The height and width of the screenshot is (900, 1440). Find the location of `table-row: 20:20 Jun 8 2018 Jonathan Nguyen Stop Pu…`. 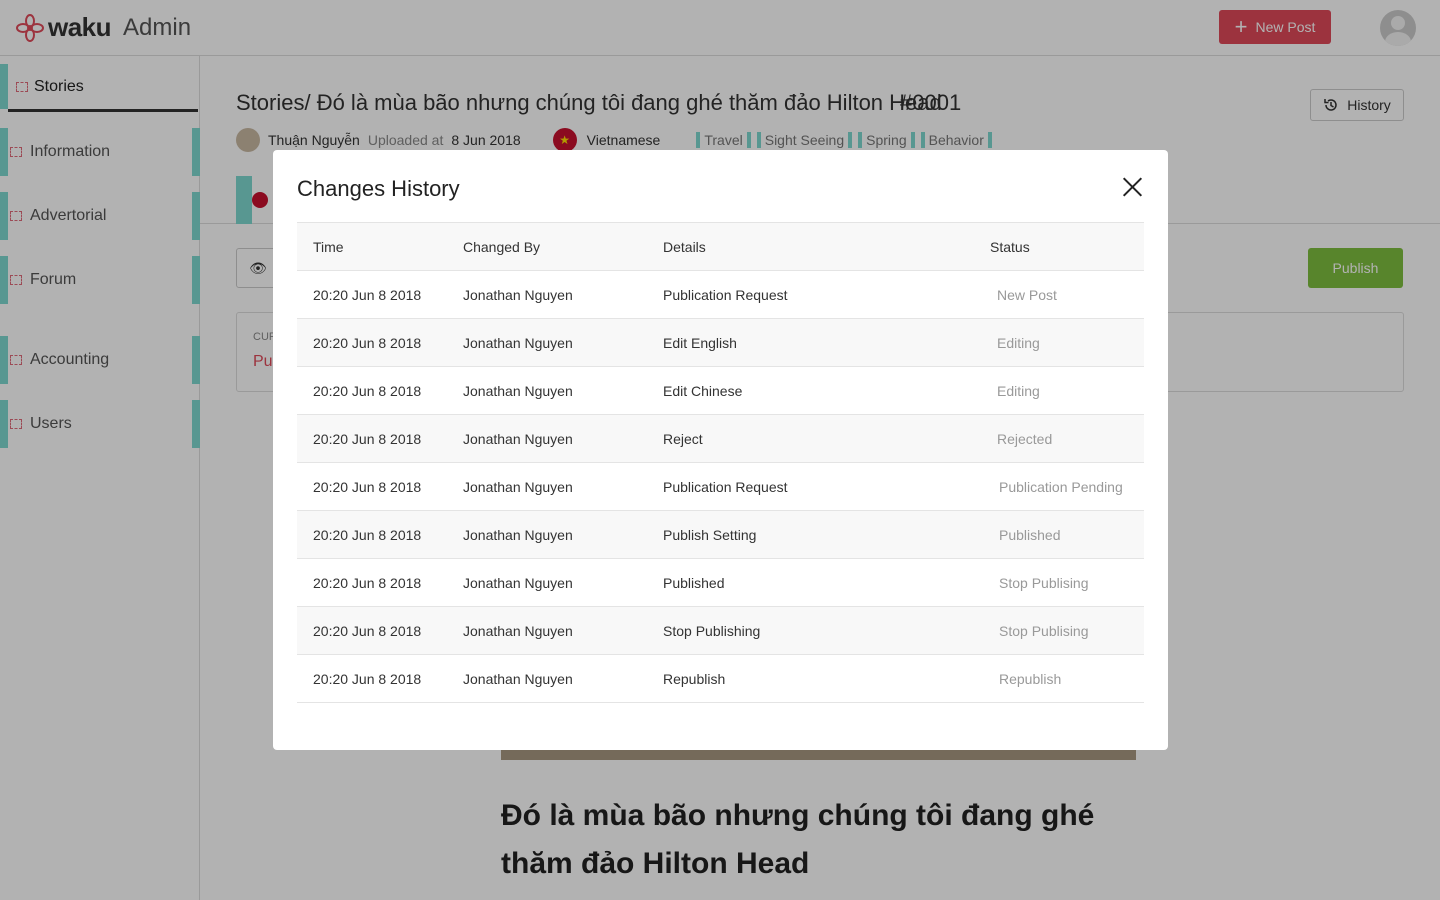

table-row: 20:20 Jun 8 2018 Jonathan Nguyen Stop Pu… is located at coordinates (720, 630).